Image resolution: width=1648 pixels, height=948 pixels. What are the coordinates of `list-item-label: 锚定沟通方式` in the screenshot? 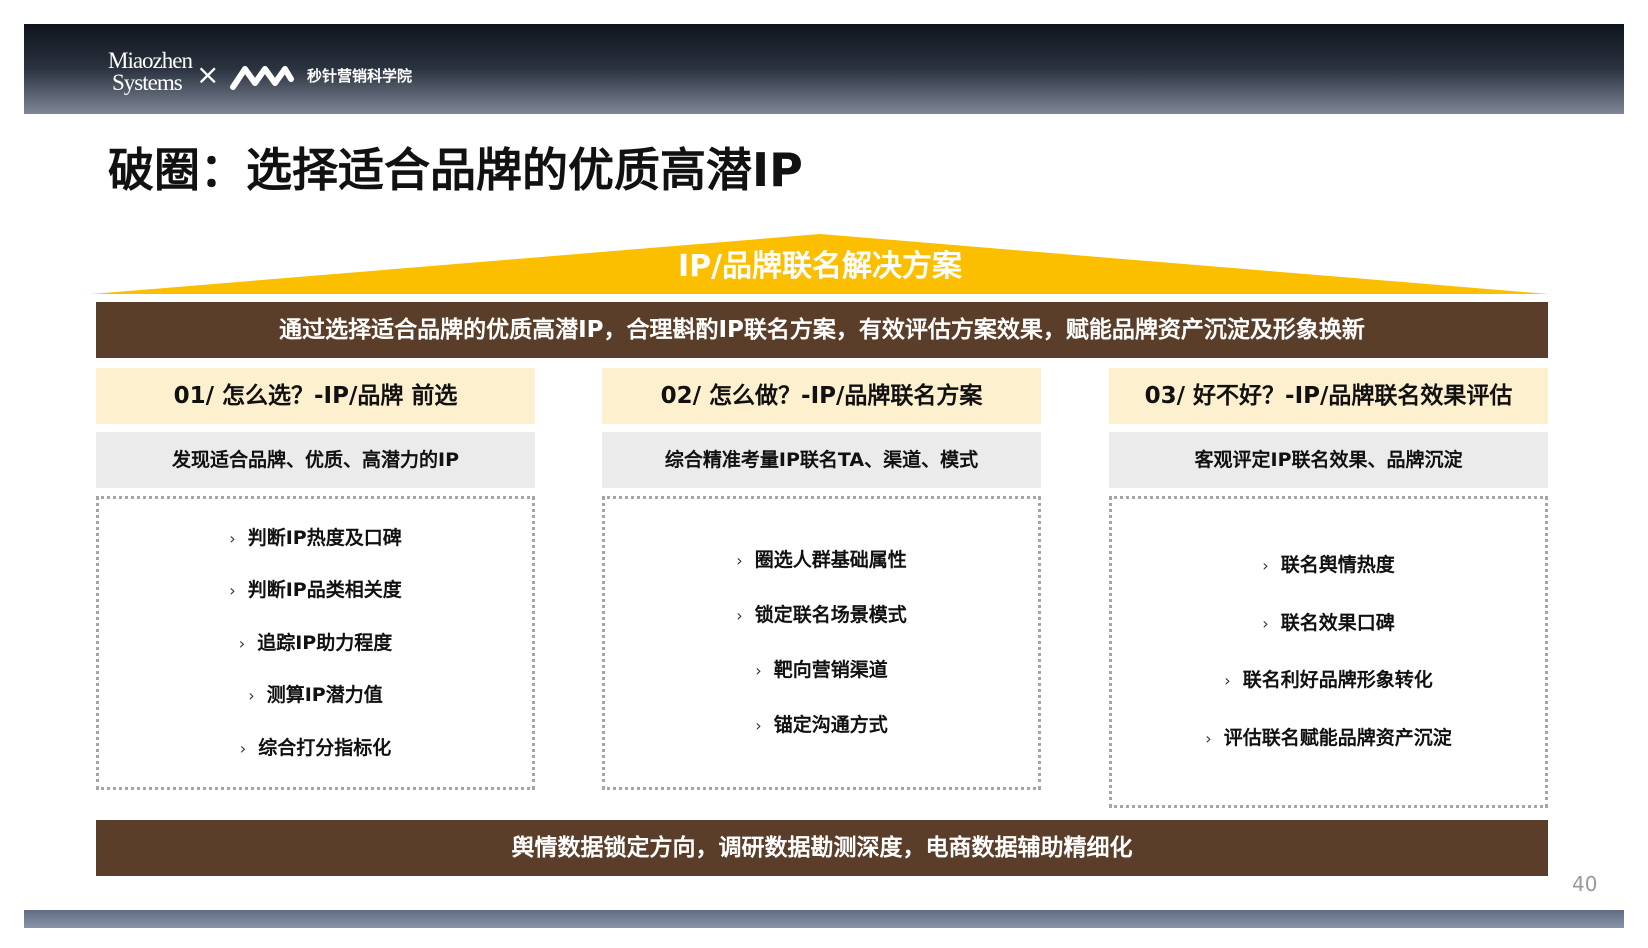 It's located at (830, 725).